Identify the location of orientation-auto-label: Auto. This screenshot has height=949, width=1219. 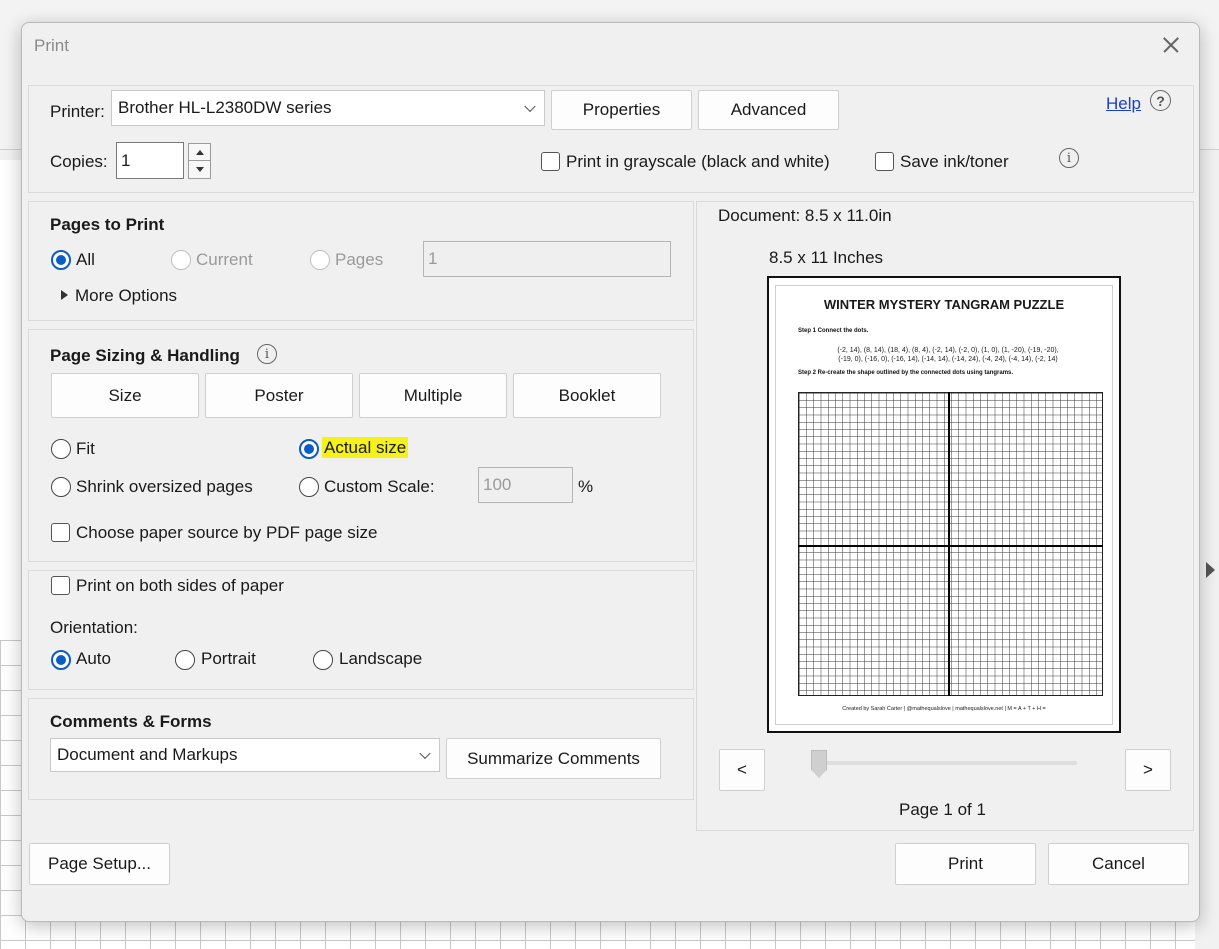
(93, 658).